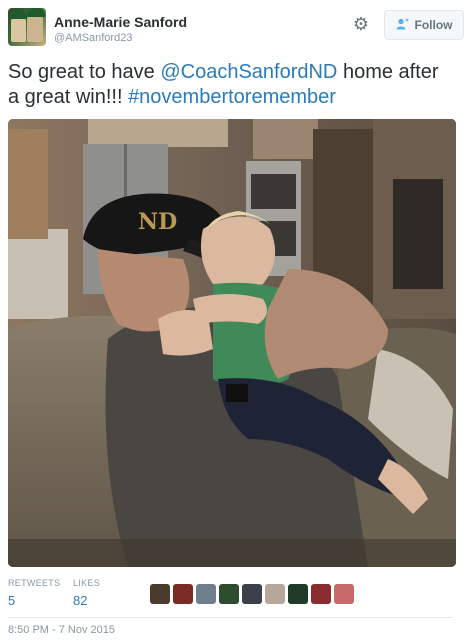 The width and height of the screenshot is (467, 643). What do you see at coordinates (61, 630) in the screenshot?
I see `tweet-timestamp: 8:50 PM - 7 Nov 2015` at bounding box center [61, 630].